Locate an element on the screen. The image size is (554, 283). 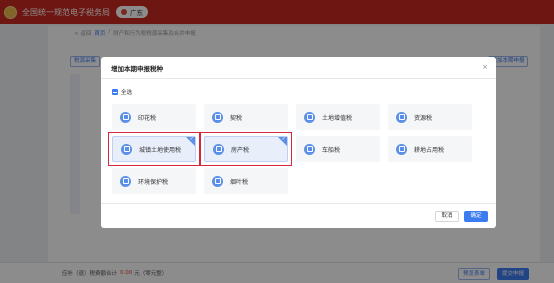
highlight-box-urban-land-use is located at coordinates (154, 149).